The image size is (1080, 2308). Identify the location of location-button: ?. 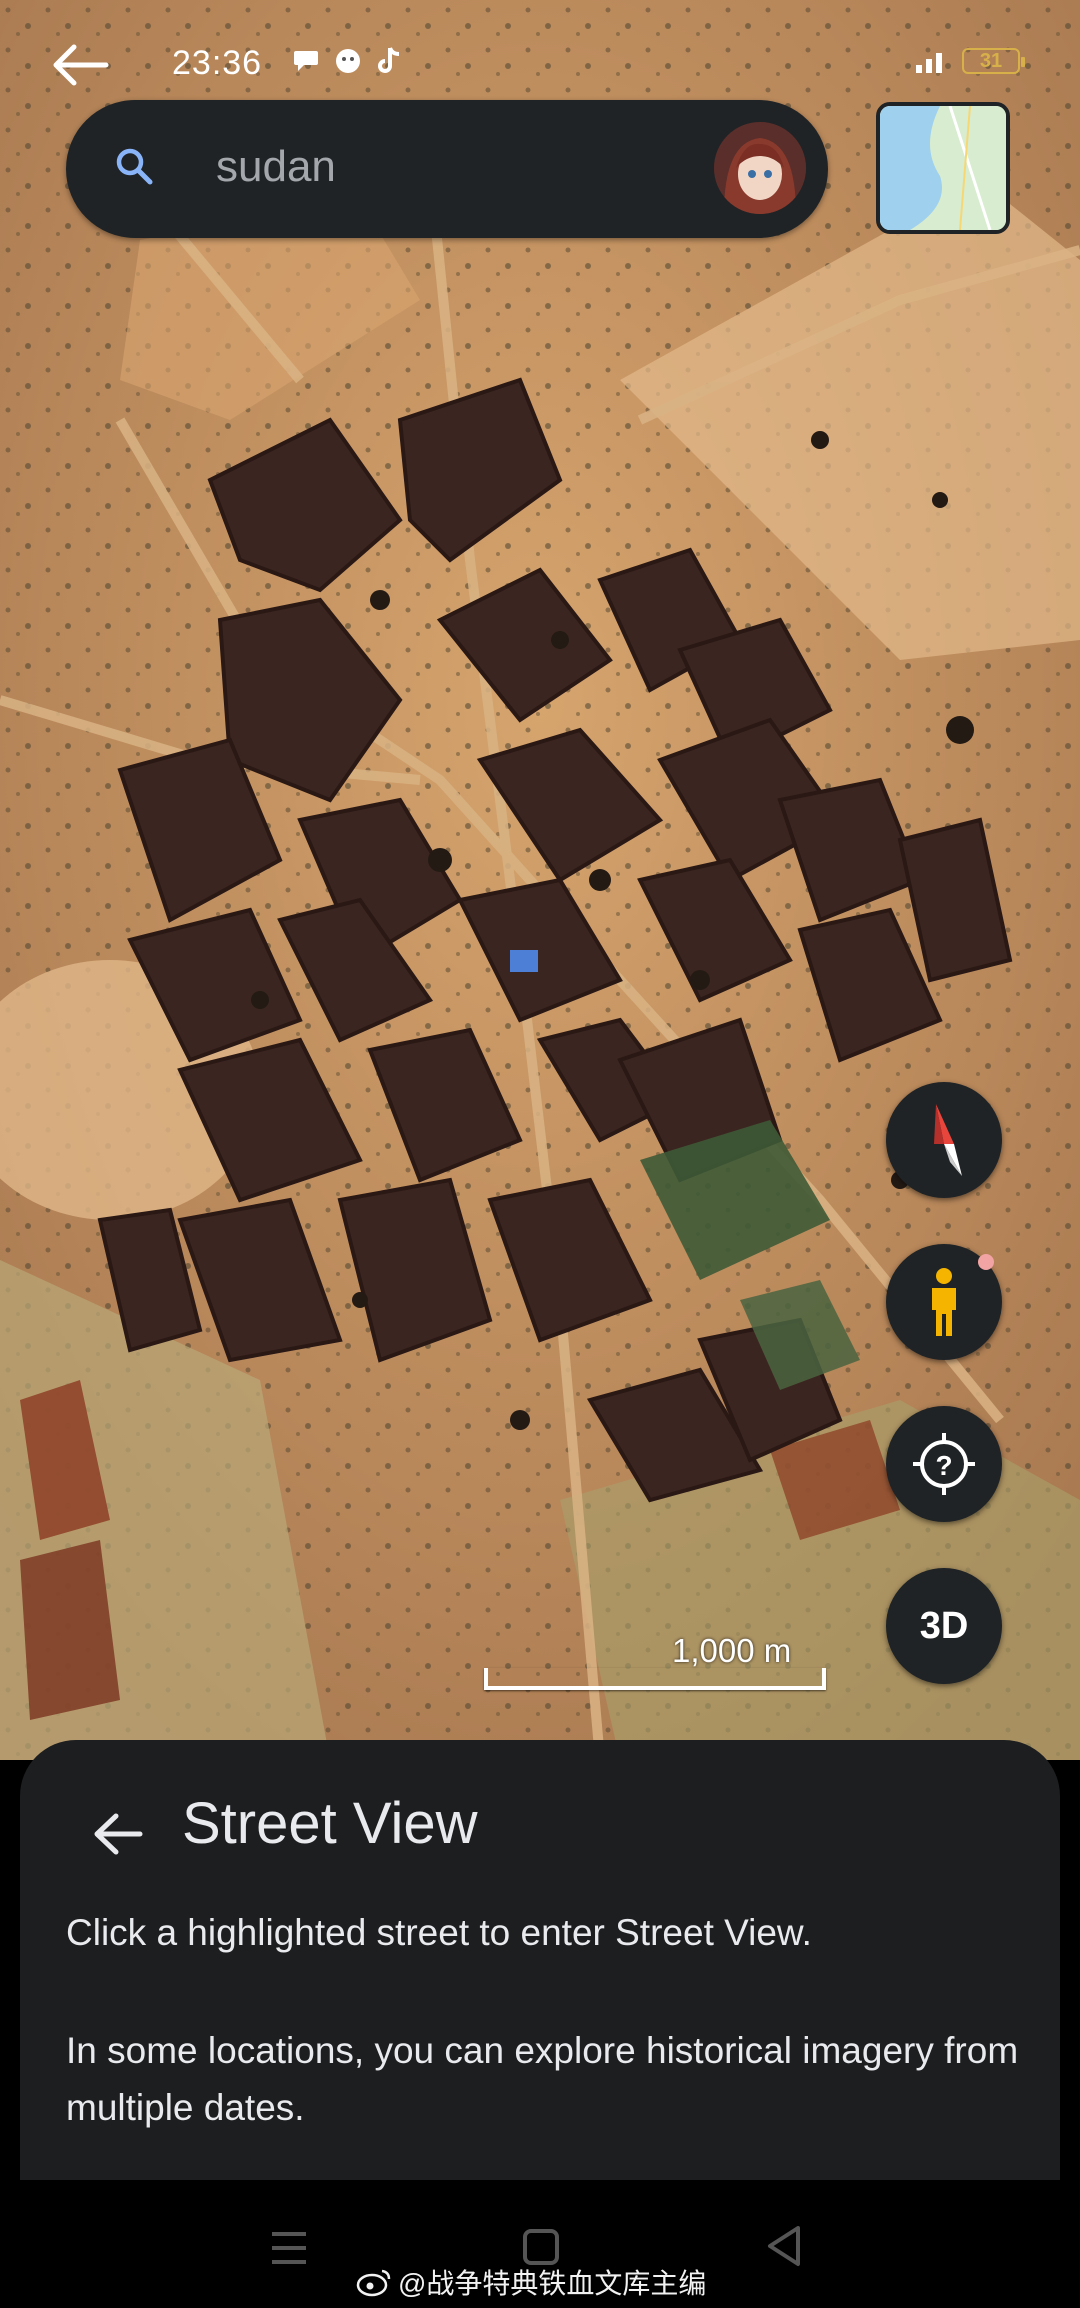
(944, 1464).